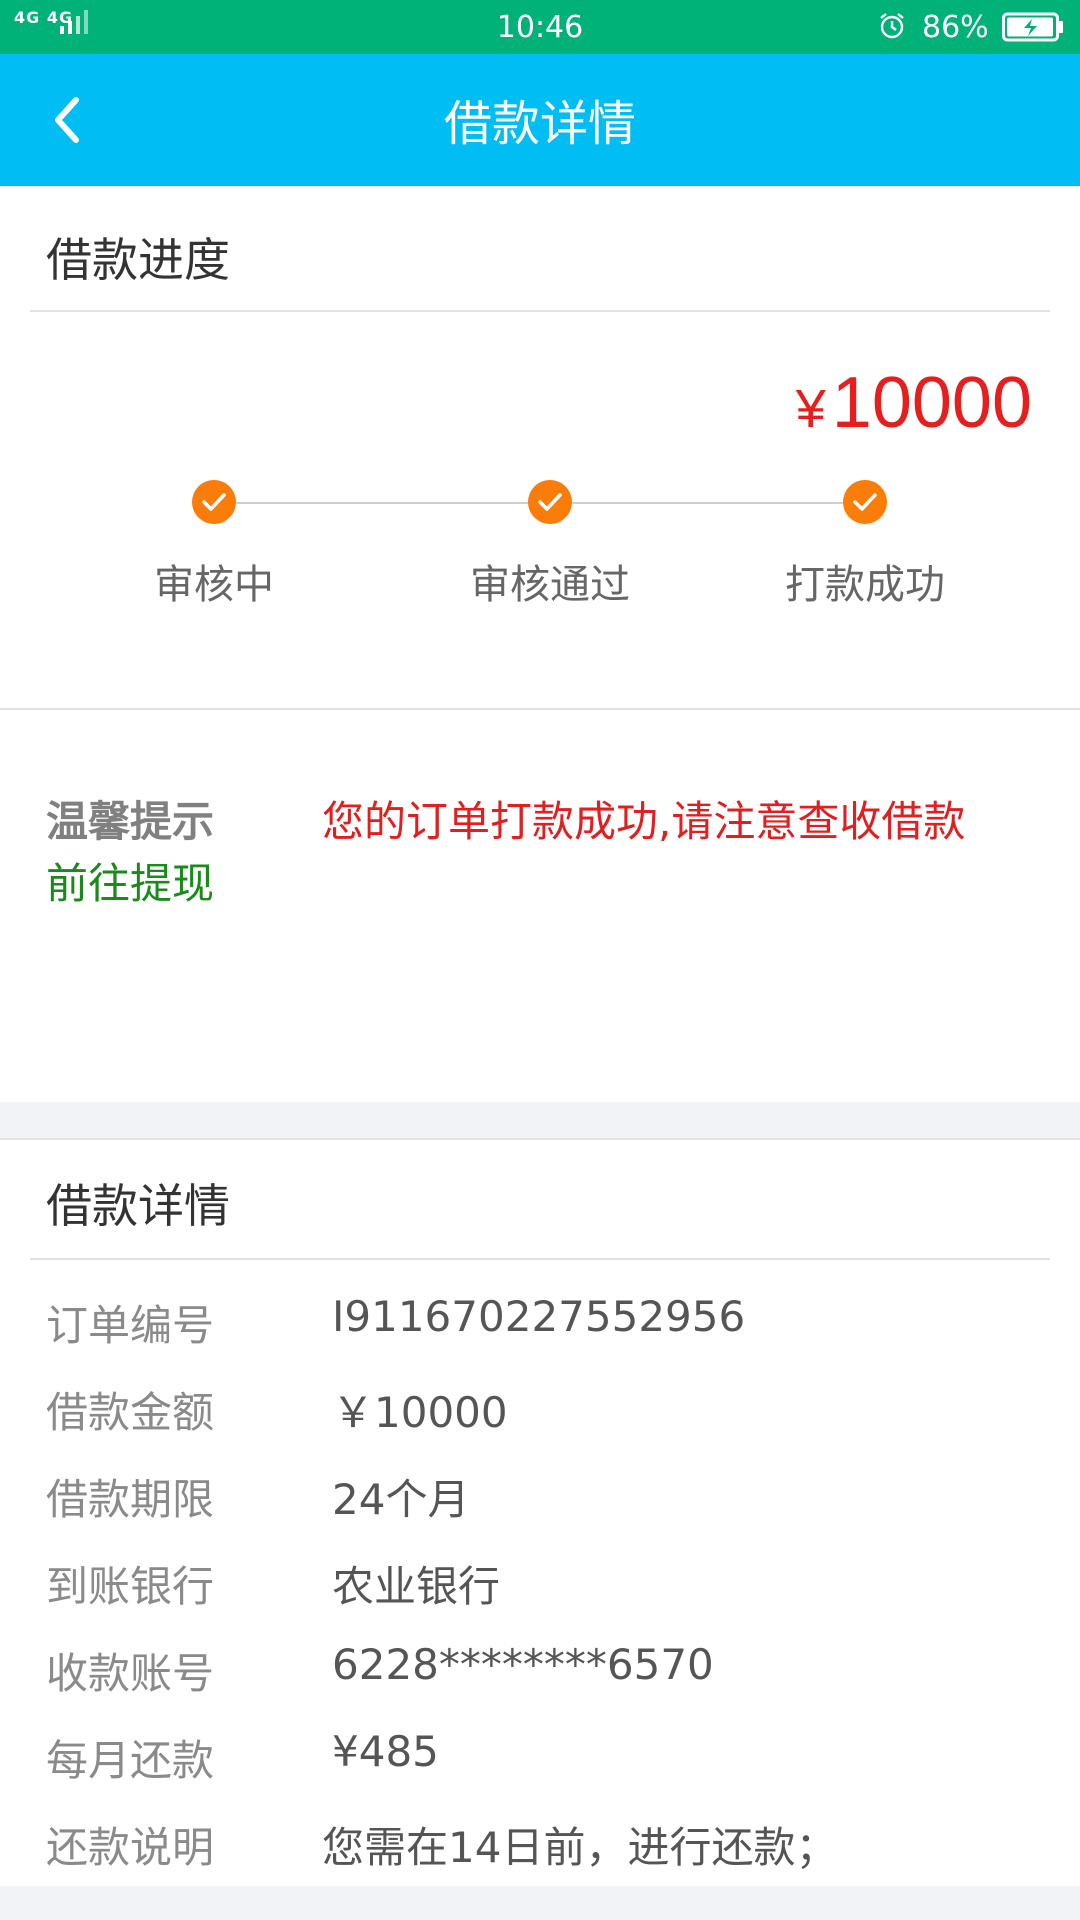  What do you see at coordinates (130, 1586) in the screenshot?
I see `row-label: 到账银行` at bounding box center [130, 1586].